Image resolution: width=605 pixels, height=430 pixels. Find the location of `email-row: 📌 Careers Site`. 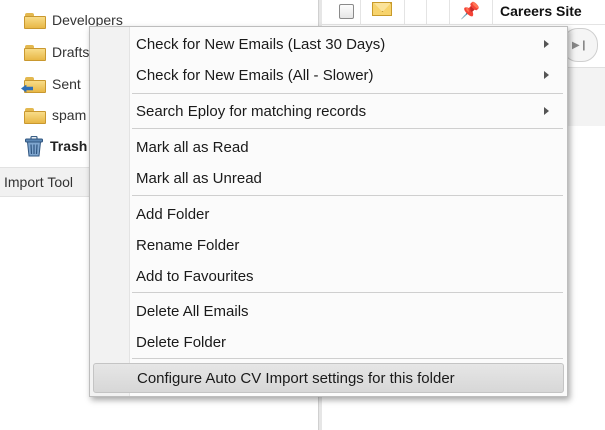

email-row: 📌 Careers Site is located at coordinates (463, 12).